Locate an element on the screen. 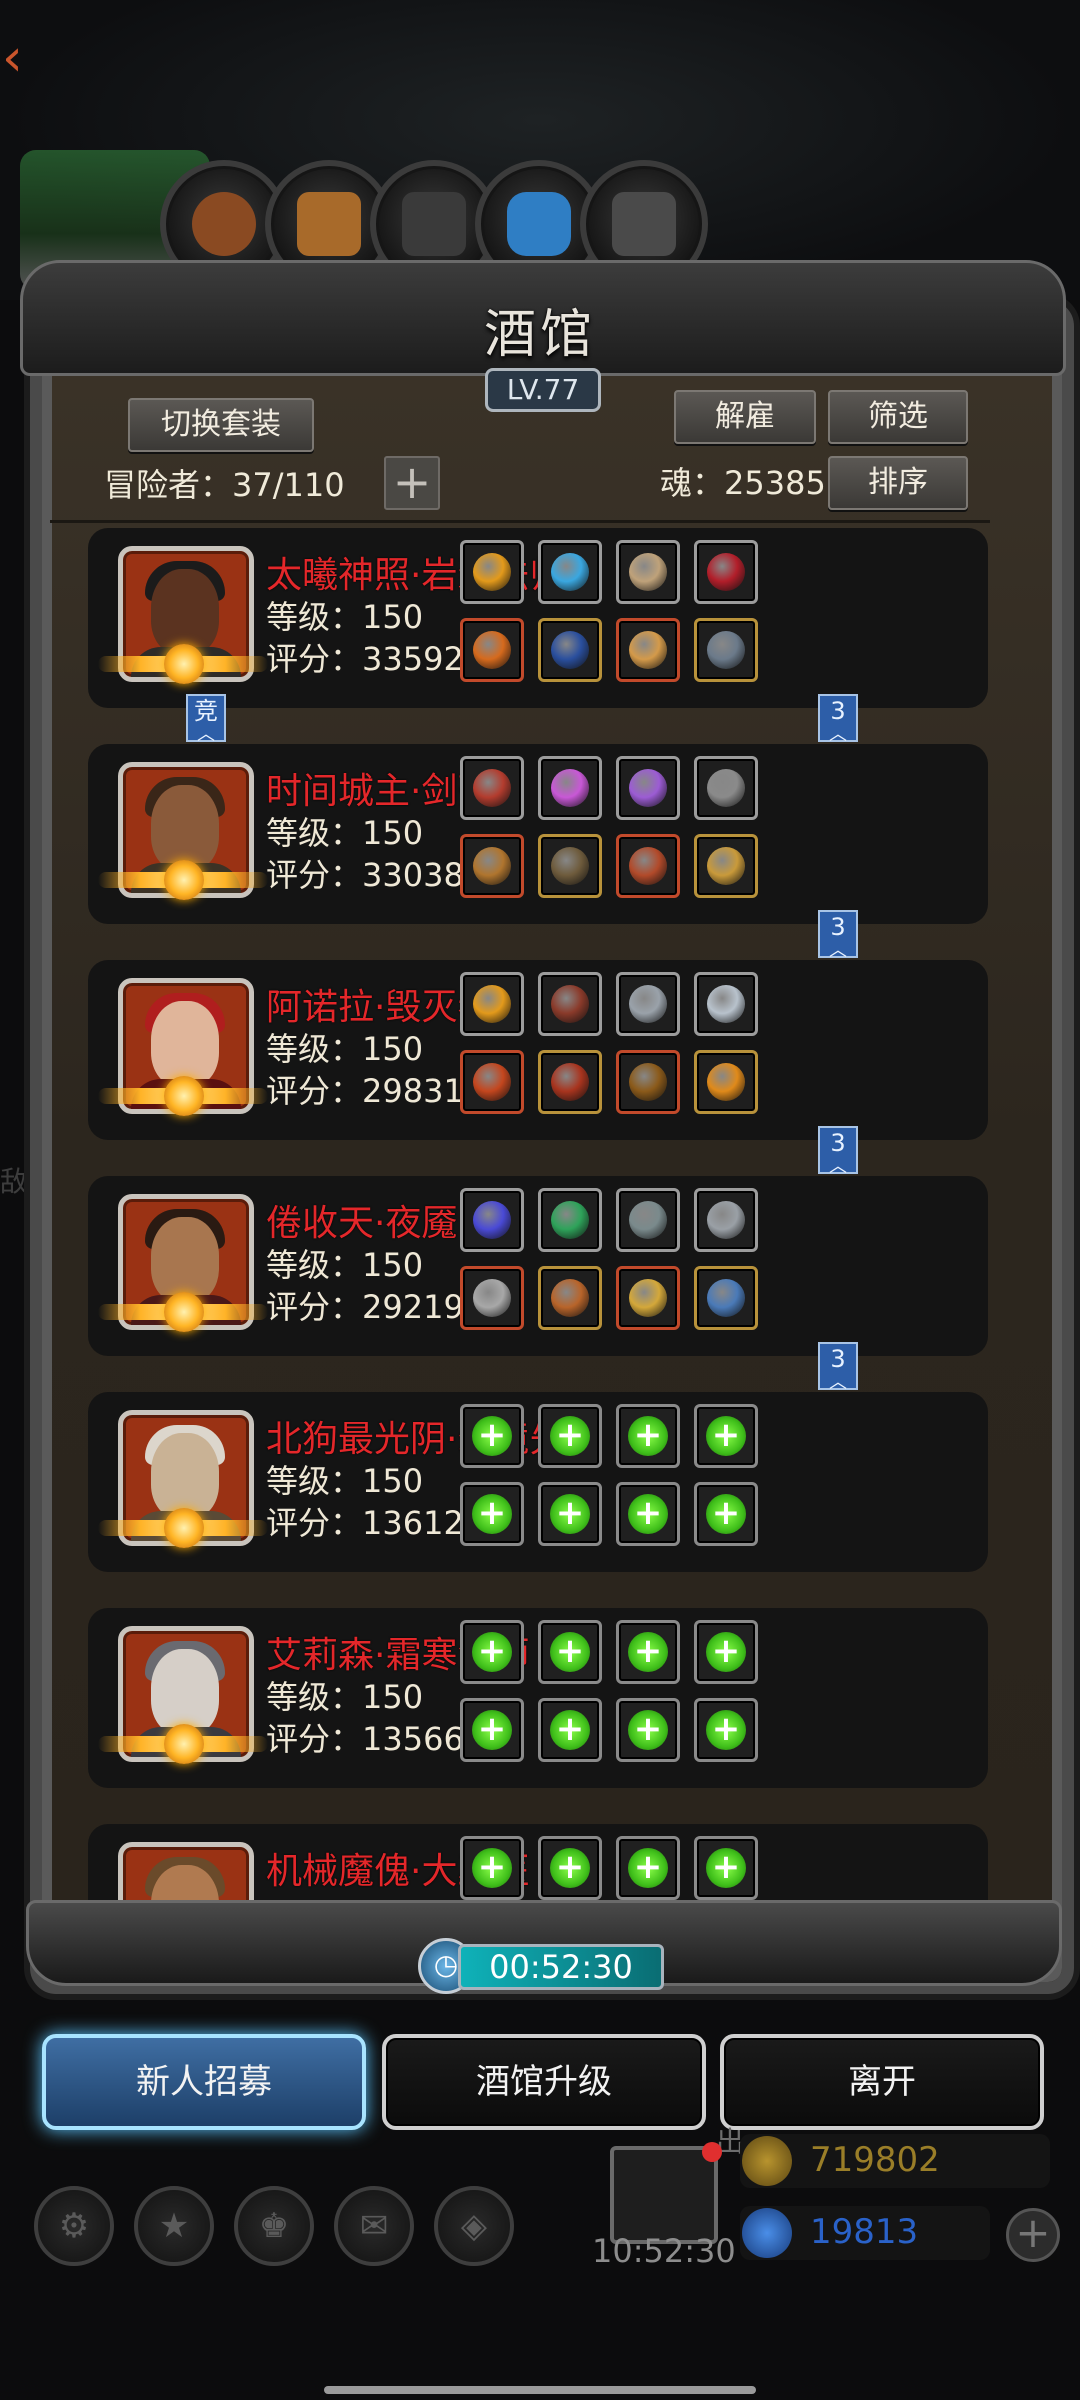 Image resolution: width=1080 pixels, height=2400 pixels. settings-gear-icon: ⚙ is located at coordinates (74, 2226).